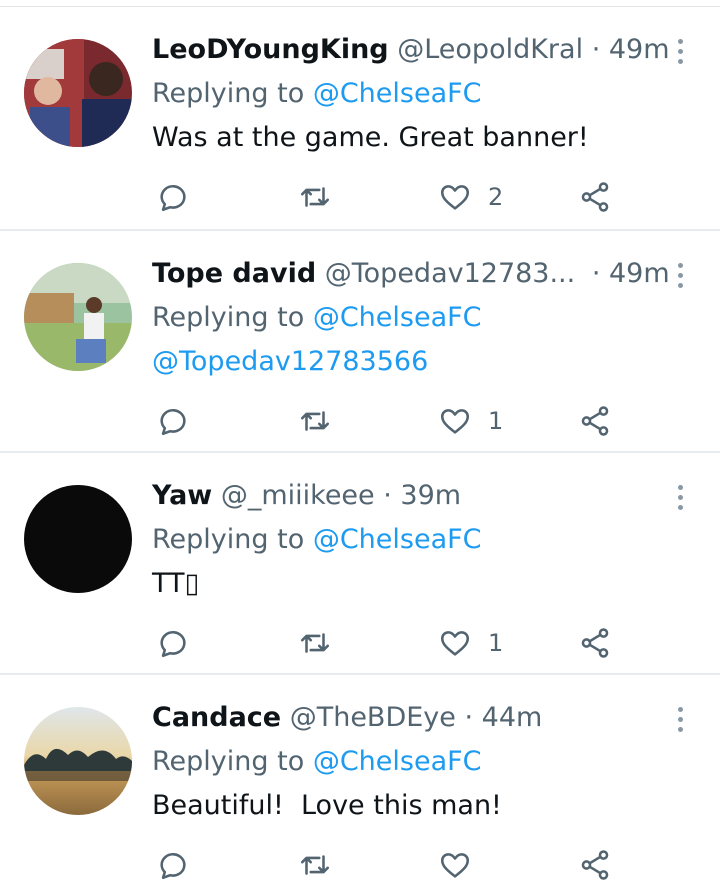 The width and height of the screenshot is (720, 885). I want to click on like-button, so click(463, 865).